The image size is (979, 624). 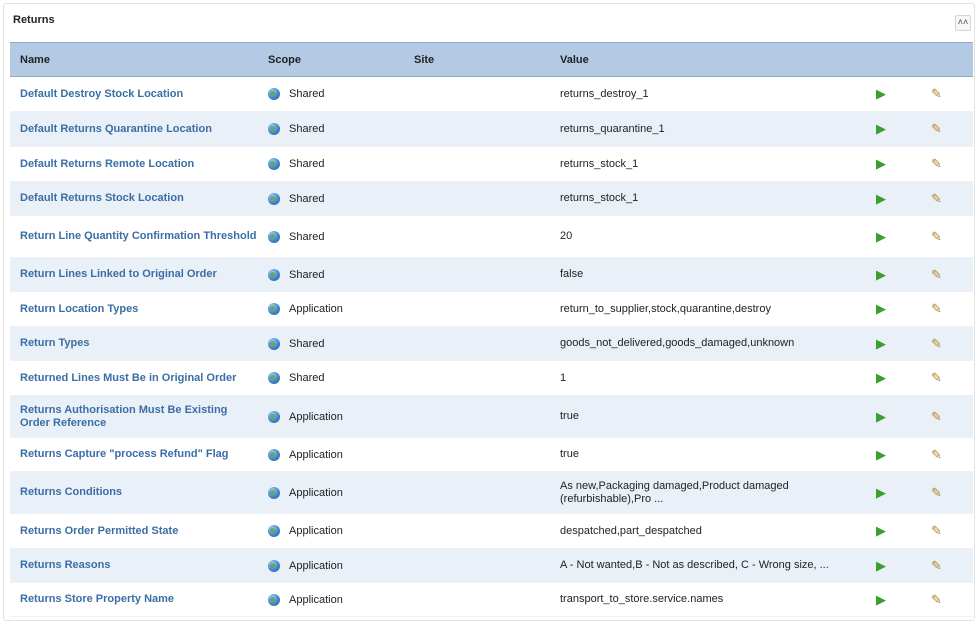 I want to click on setting-name-link: Returns Order Permitted State, so click(x=99, y=531).